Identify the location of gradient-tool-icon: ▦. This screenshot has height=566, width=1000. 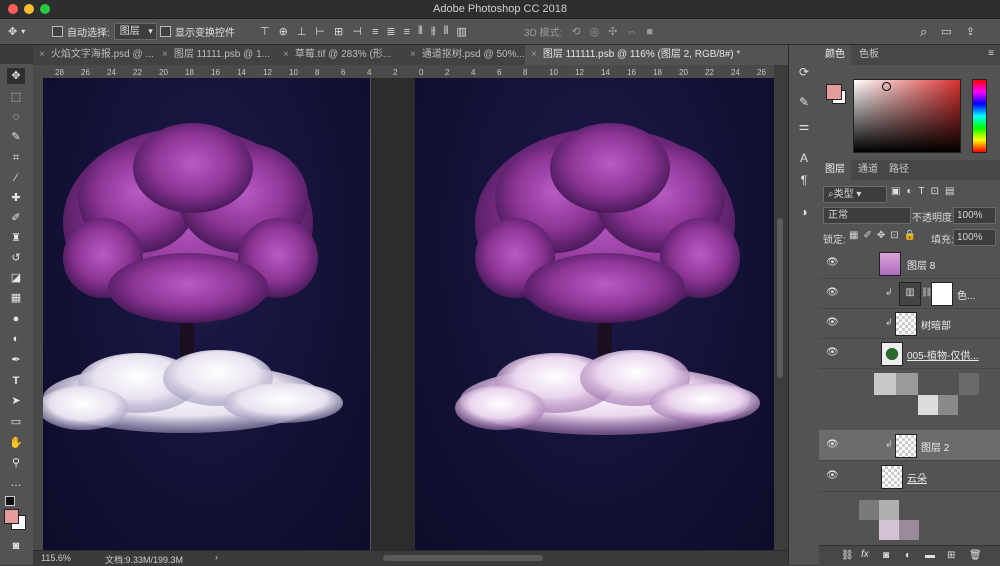
(16, 298).